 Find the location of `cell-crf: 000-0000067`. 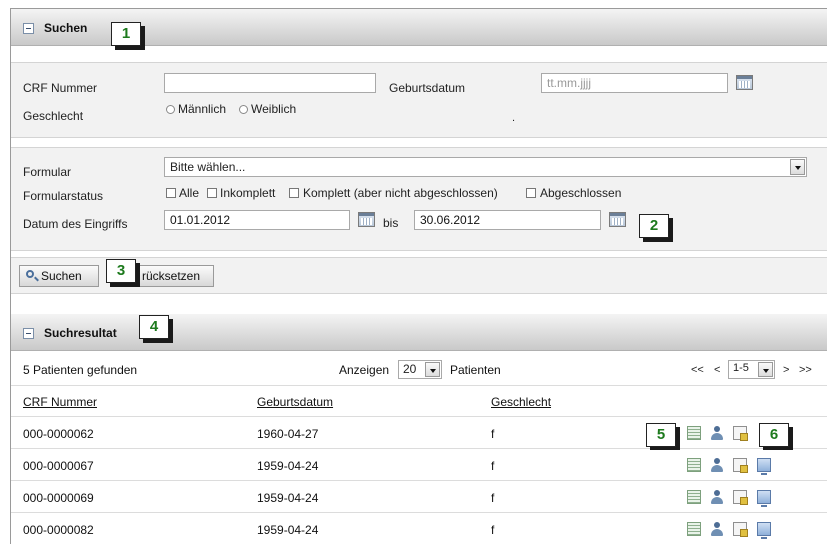

cell-crf: 000-0000067 is located at coordinates (58, 466).